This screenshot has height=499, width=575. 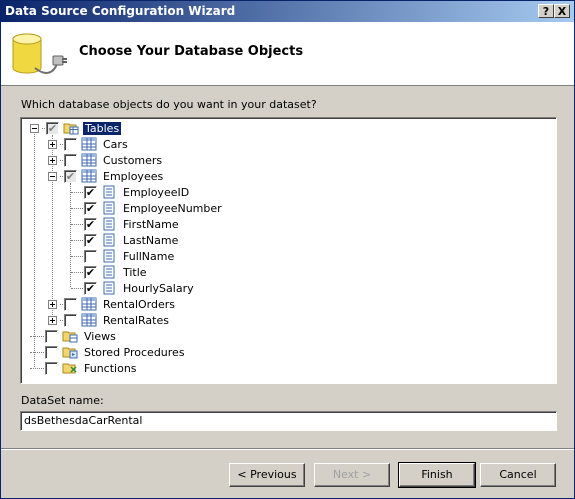 I want to click on help-button: ?, so click(x=546, y=11).